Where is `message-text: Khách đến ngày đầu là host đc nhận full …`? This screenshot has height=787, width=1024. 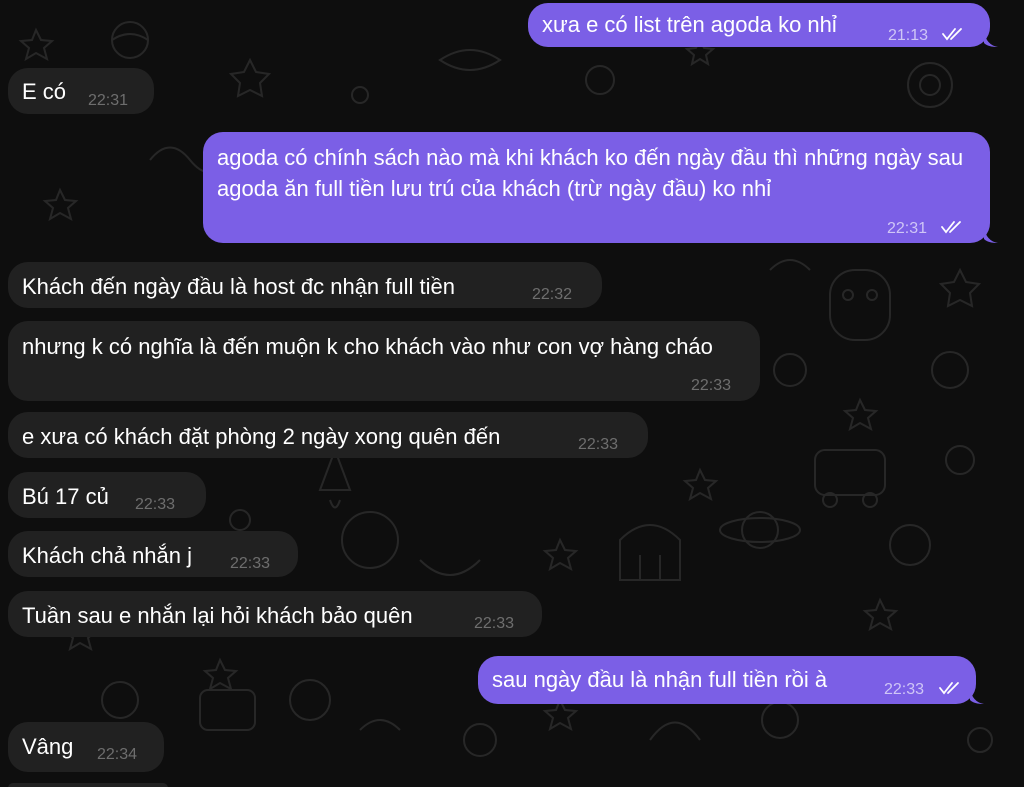 message-text: Khách đến ngày đầu là host đc nhận full … is located at coordinates (238, 286).